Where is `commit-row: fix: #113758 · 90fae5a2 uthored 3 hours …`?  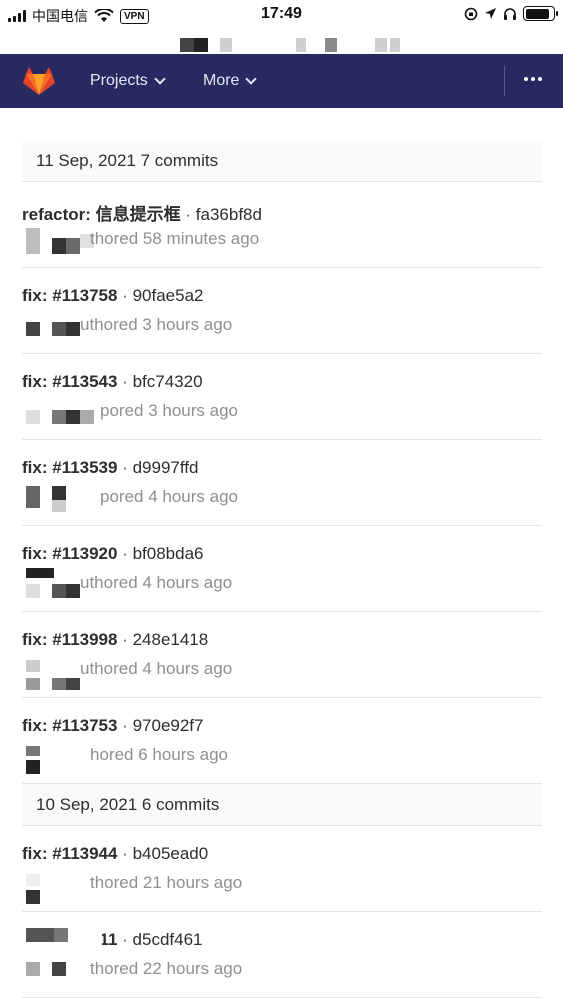
commit-row: fix: #113758 · 90fae5a2 uthored 3 hours … is located at coordinates (282, 311).